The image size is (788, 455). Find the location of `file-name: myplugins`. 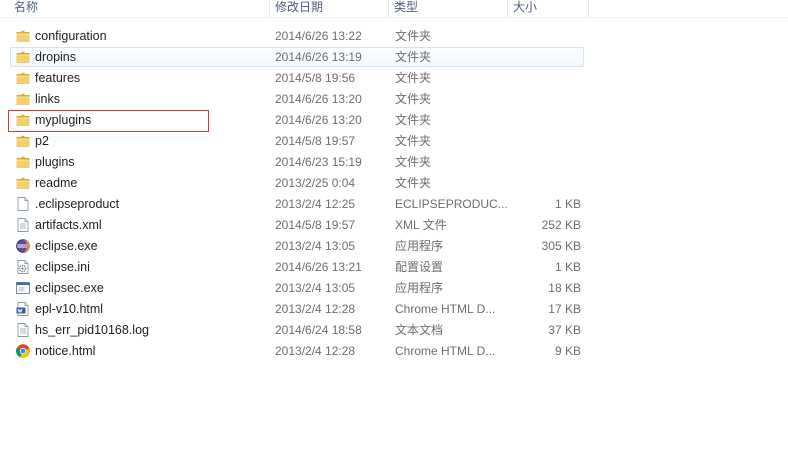

file-name: myplugins is located at coordinates (63, 120).